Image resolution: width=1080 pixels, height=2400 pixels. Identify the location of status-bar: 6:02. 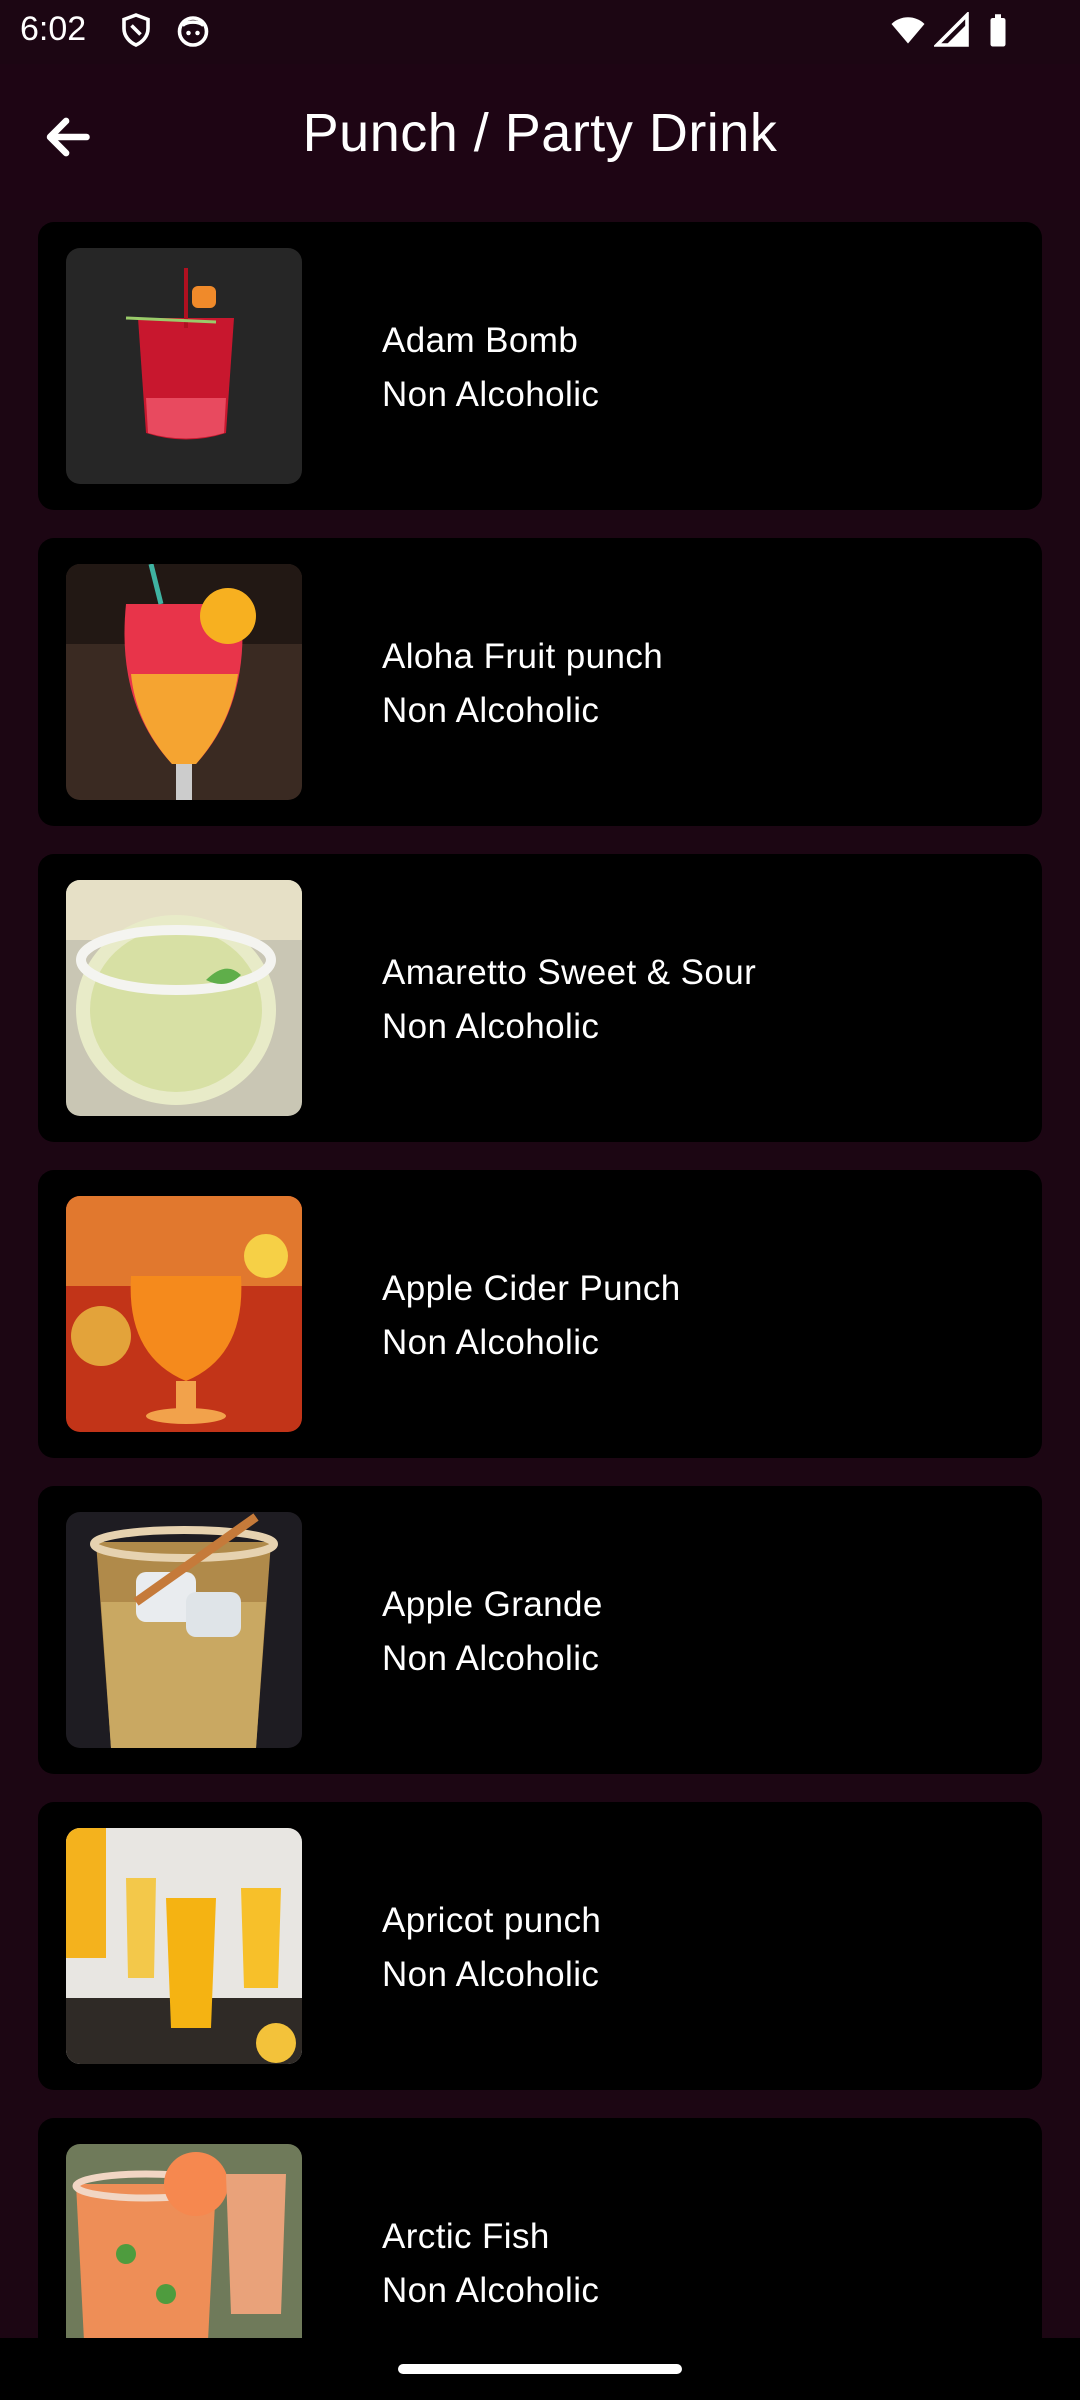
(540, 32).